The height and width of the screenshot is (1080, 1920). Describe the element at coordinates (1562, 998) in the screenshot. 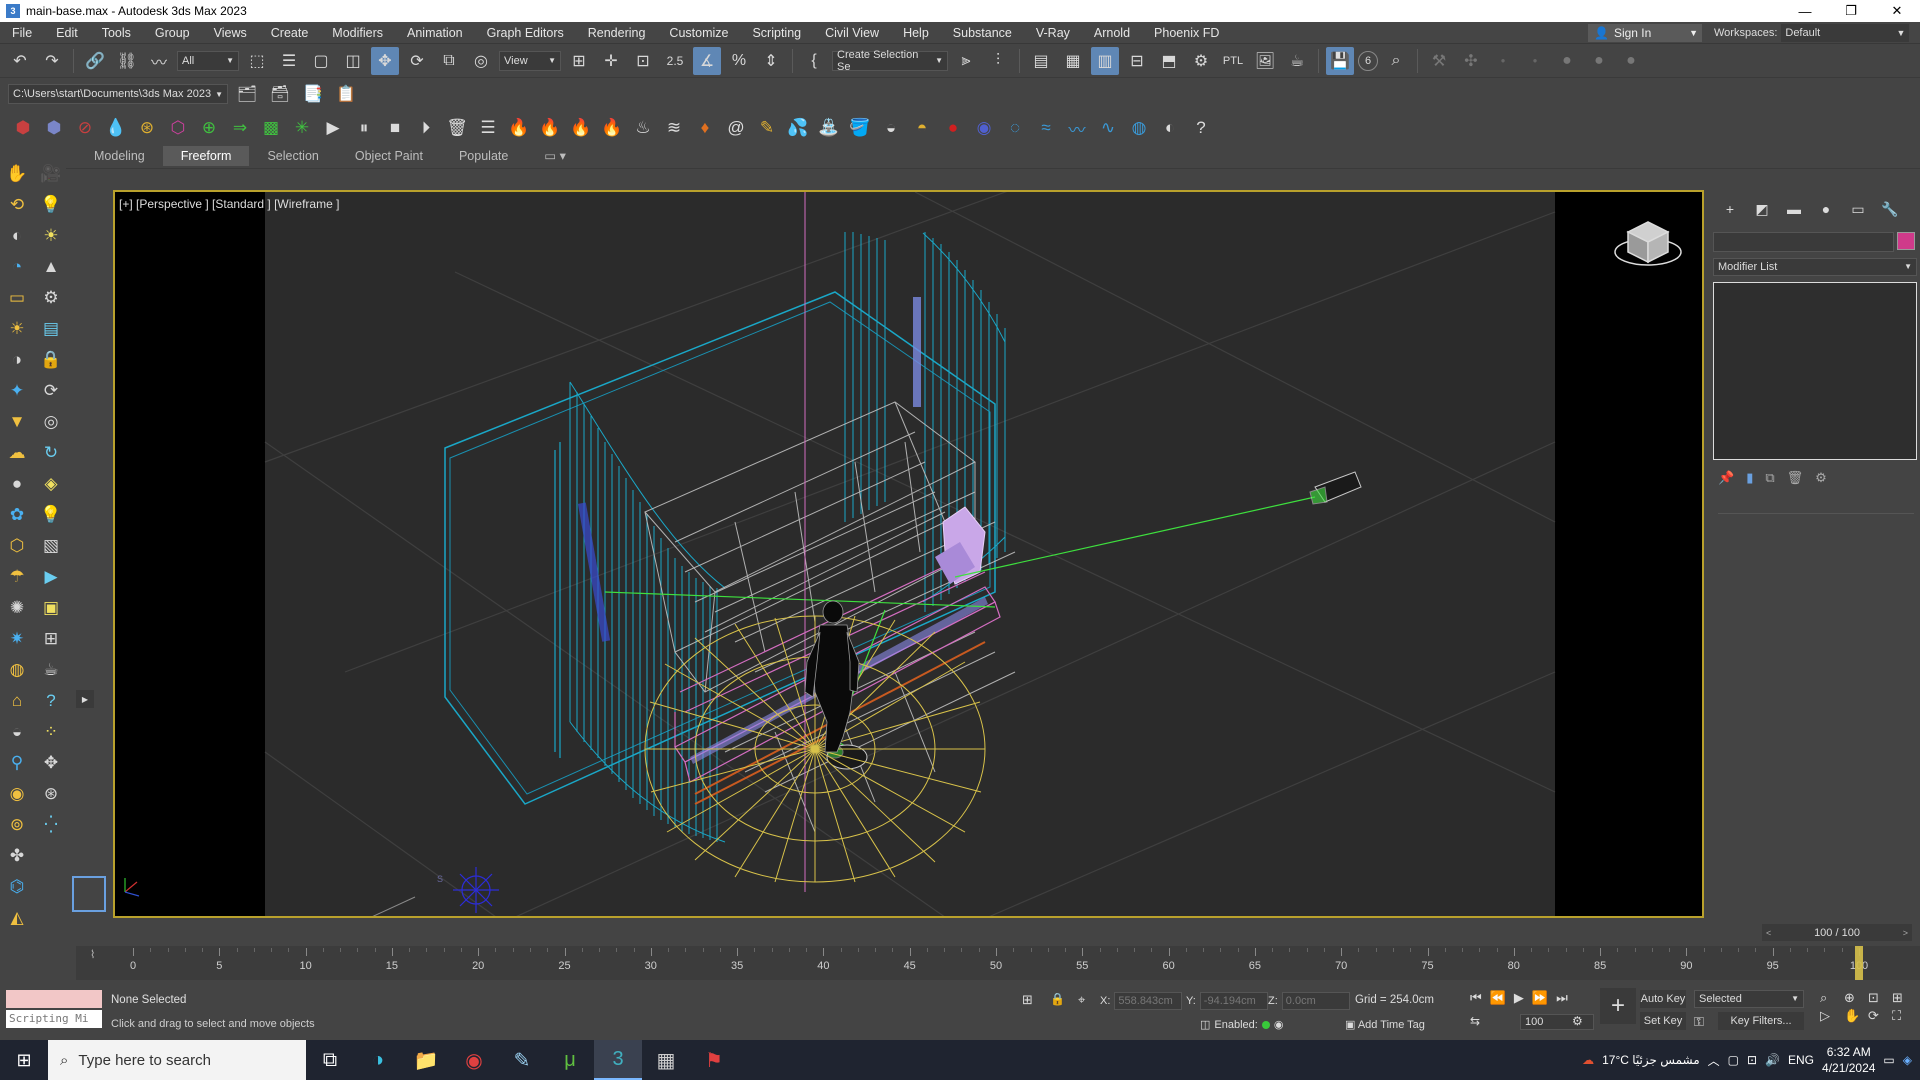

I see `go-to-end-icon: ⏭` at that location.